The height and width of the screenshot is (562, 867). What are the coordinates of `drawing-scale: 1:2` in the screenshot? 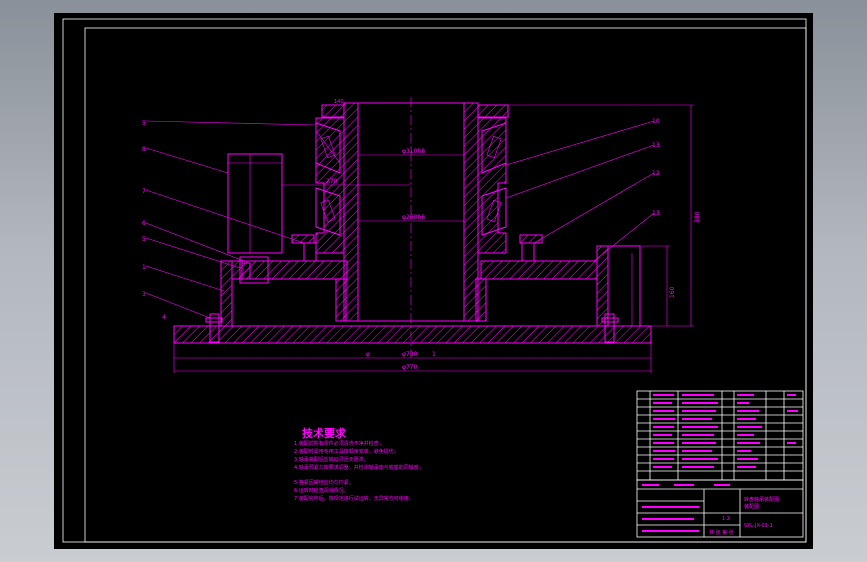 It's located at (726, 519).